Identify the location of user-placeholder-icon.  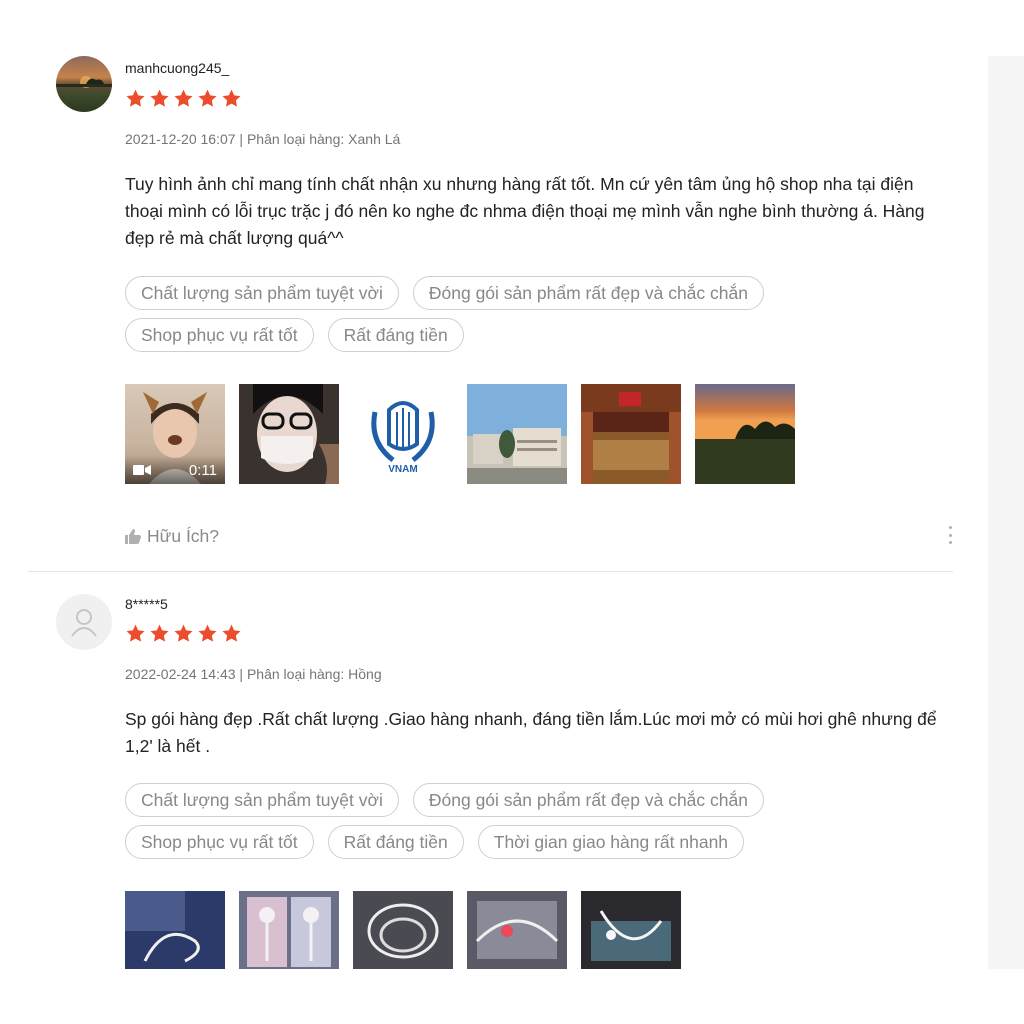
(84, 623).